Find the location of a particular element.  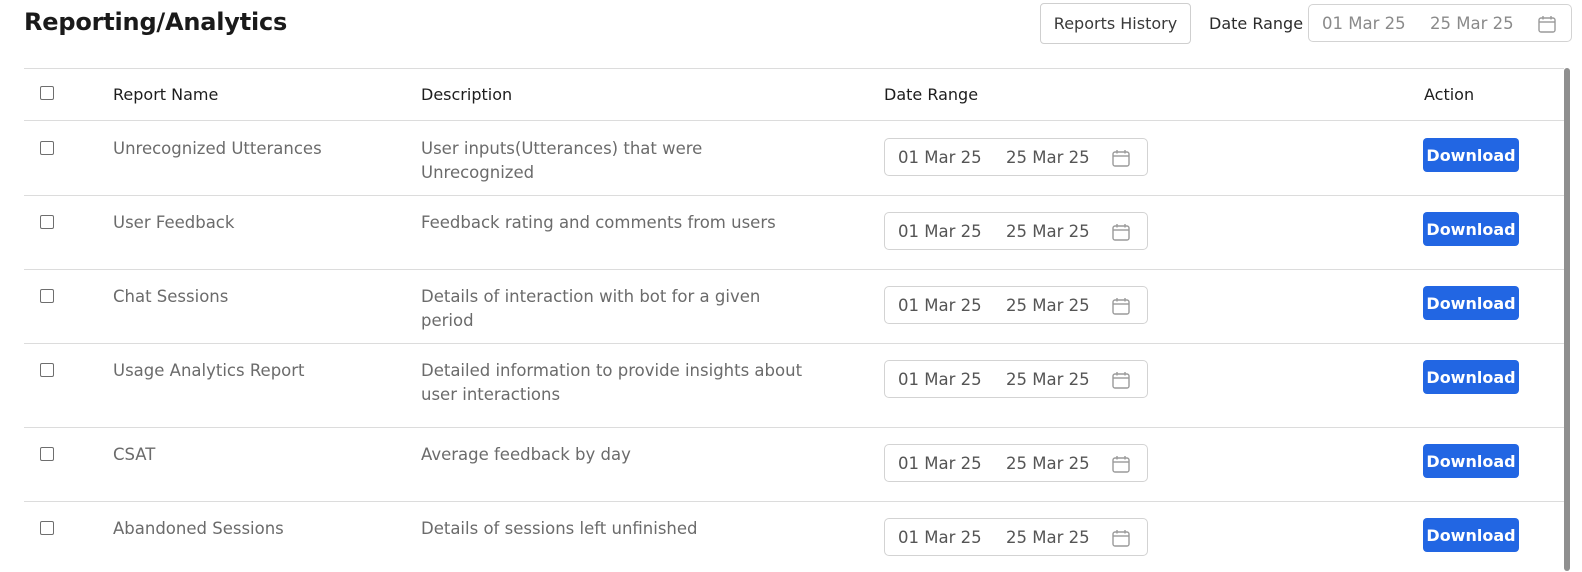

report-name: Abandoned Sessions is located at coordinates (198, 528).